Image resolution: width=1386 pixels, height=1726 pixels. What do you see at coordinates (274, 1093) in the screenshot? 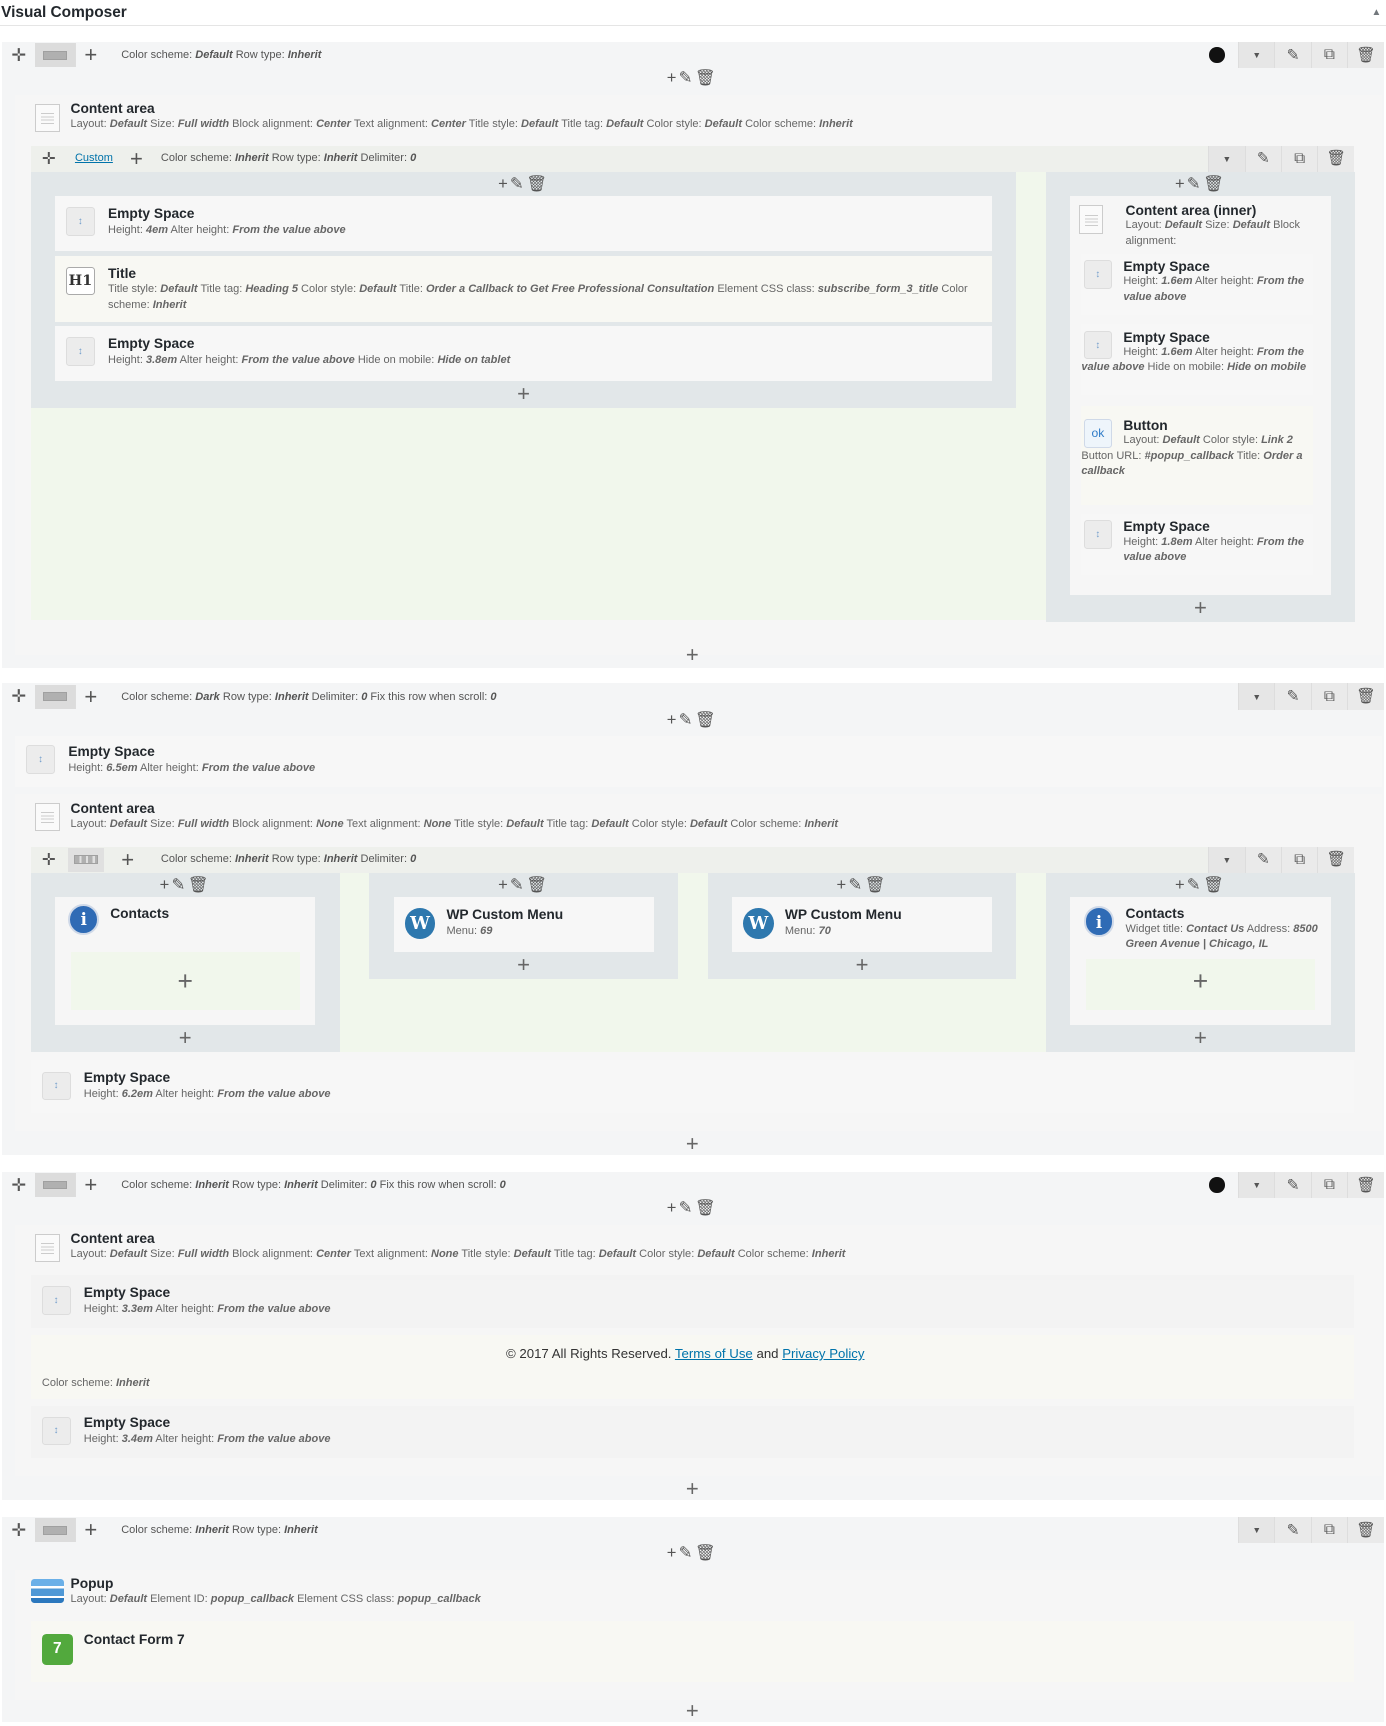
I see `param-value: From the value above` at bounding box center [274, 1093].